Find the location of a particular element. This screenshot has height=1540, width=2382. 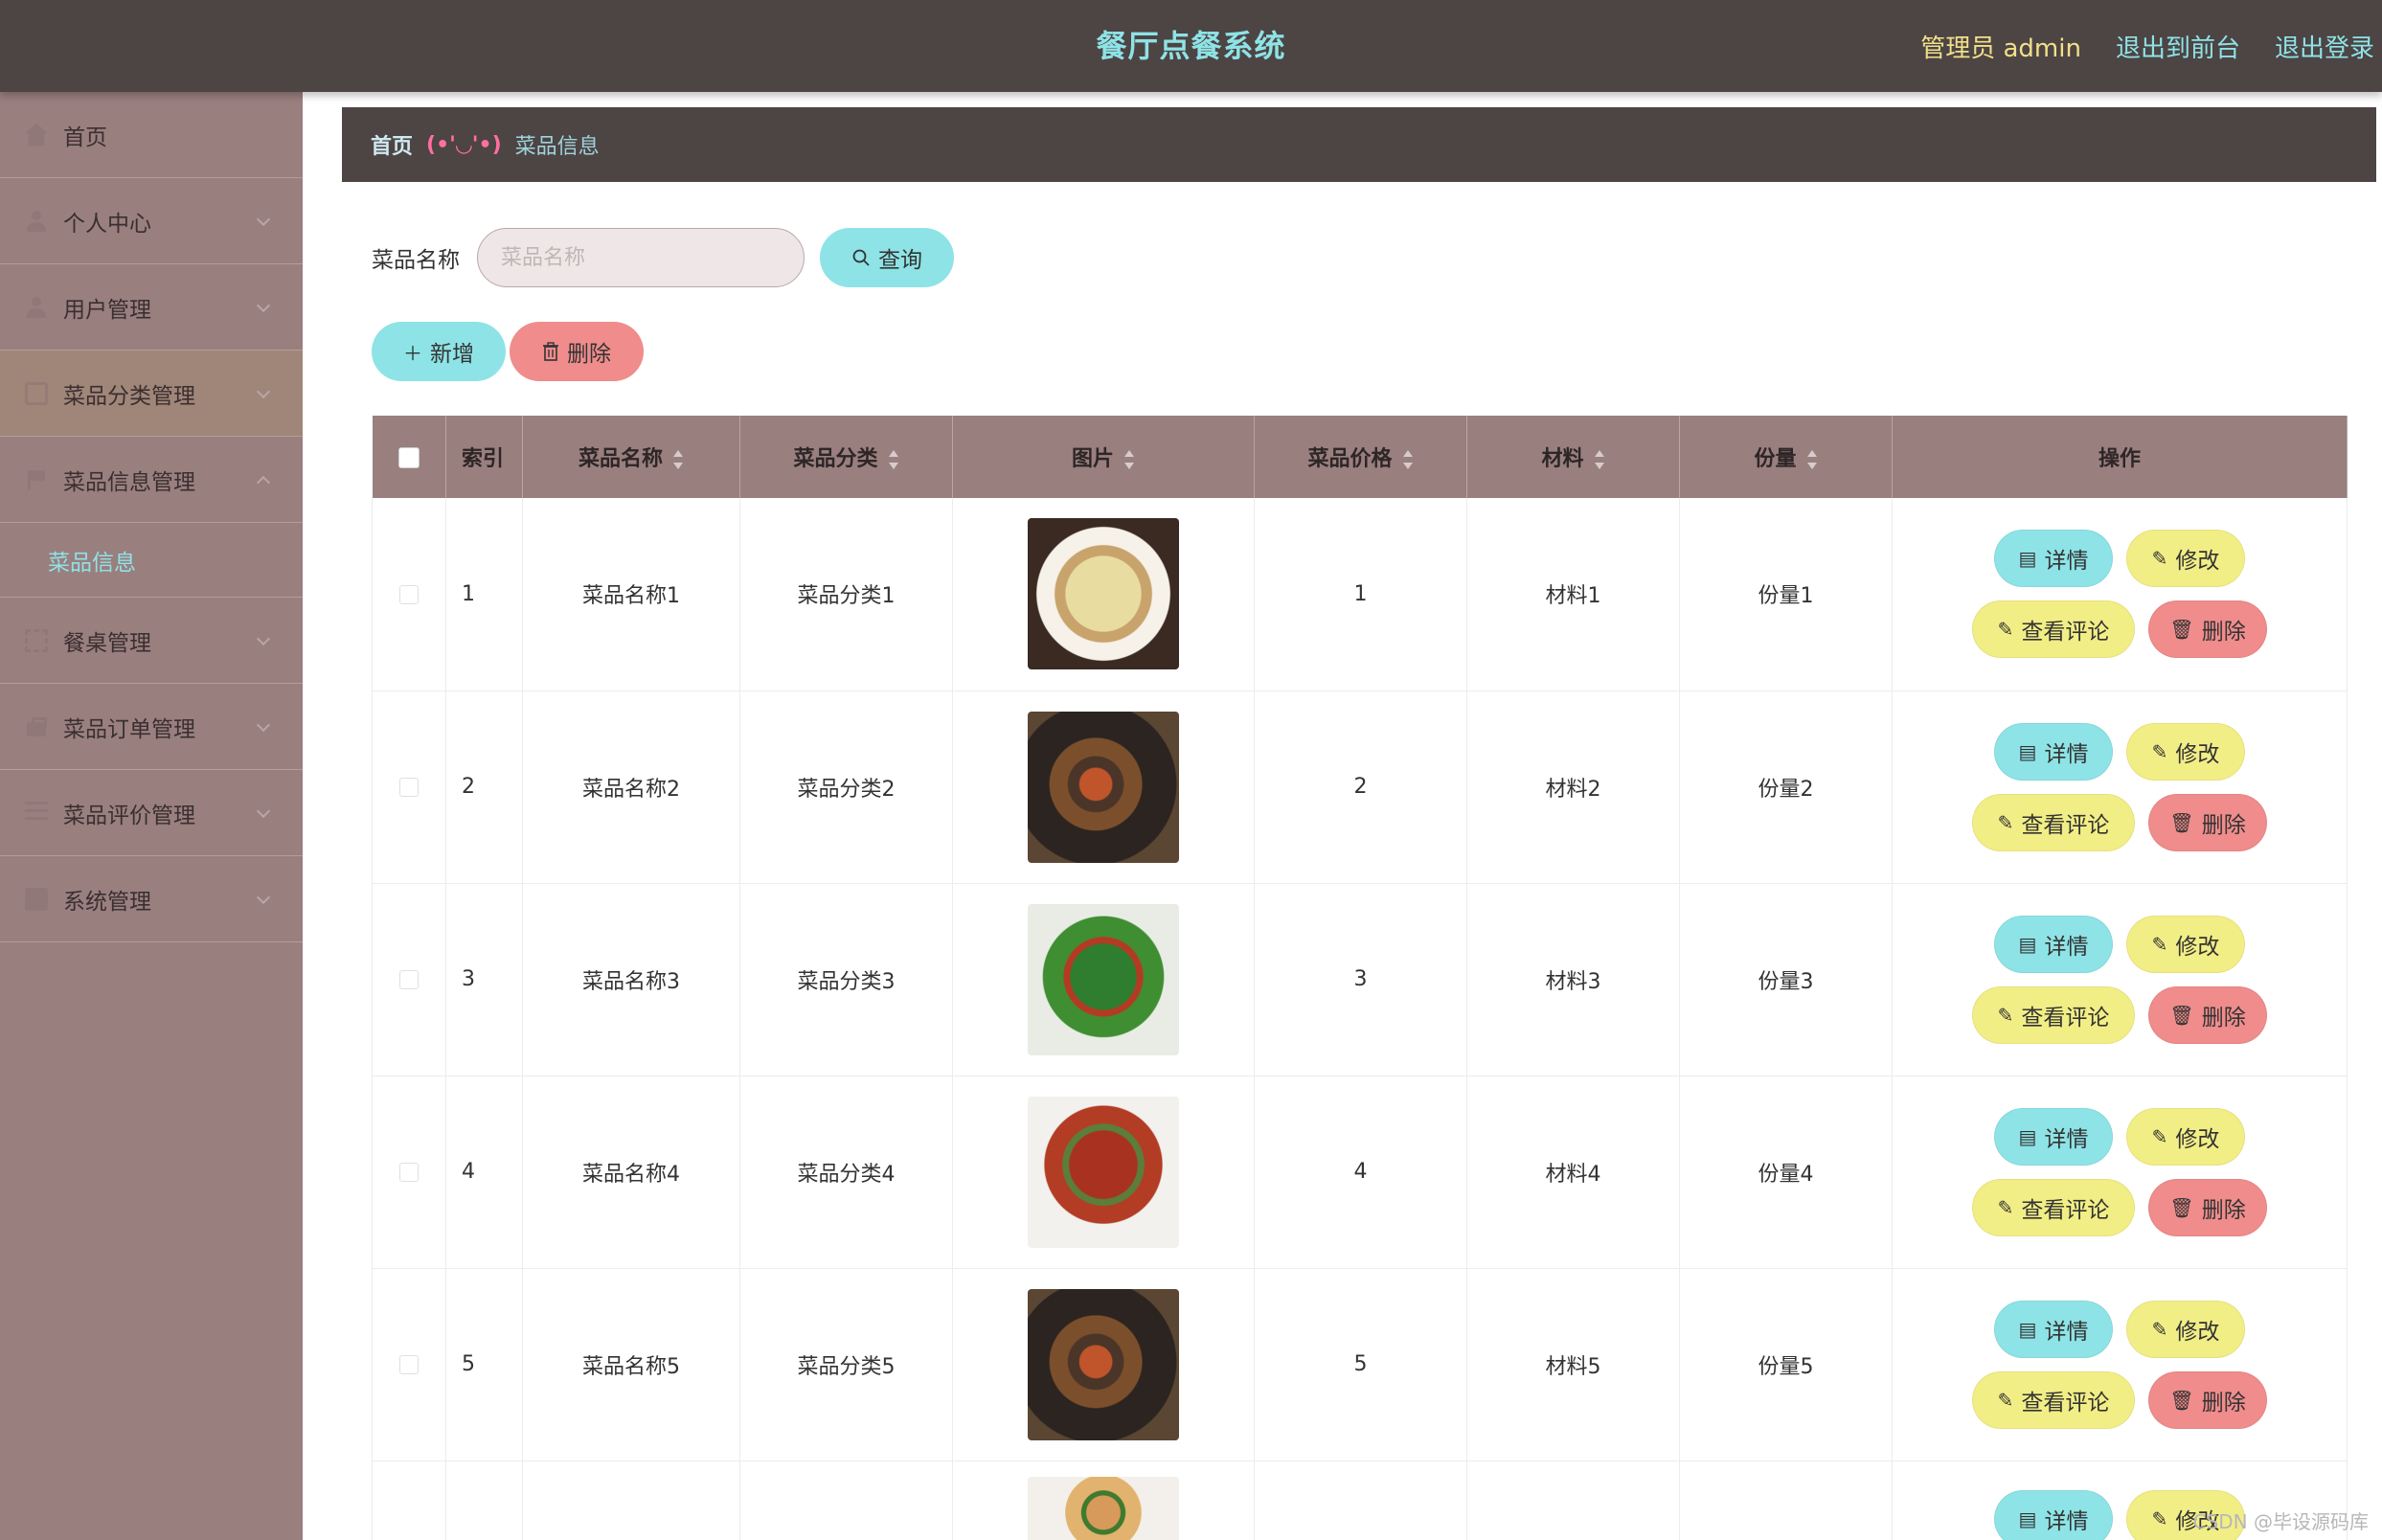

user-icon is located at coordinates (36, 221).